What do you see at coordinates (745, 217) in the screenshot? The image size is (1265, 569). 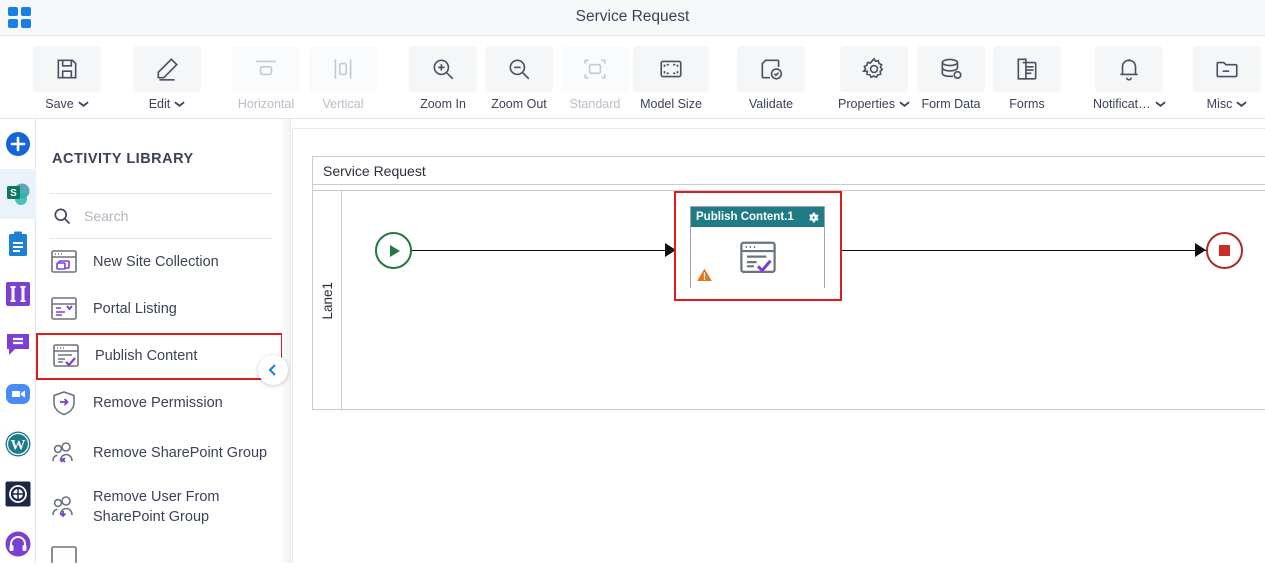 I see `activity-node-title: Publish Content.1` at bounding box center [745, 217].